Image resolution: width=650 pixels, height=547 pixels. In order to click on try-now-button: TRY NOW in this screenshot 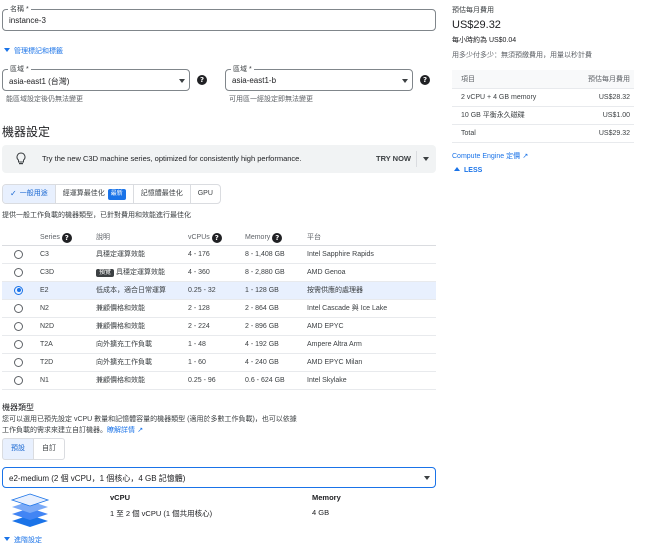, I will do `click(393, 158)`.